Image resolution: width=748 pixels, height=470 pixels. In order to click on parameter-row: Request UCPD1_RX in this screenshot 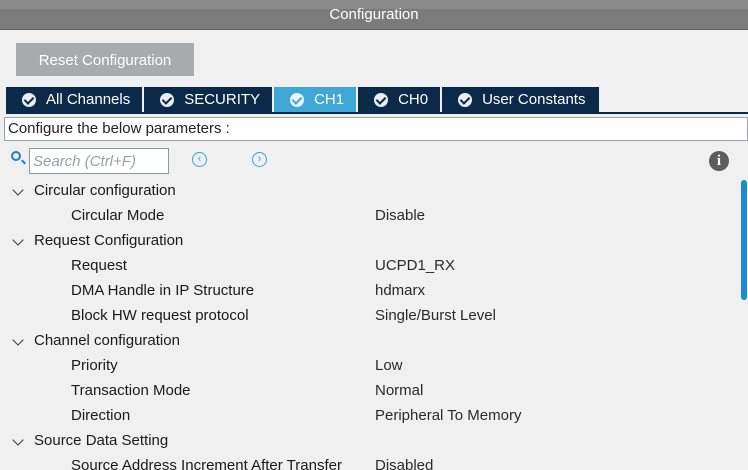, I will do `click(370, 265)`.